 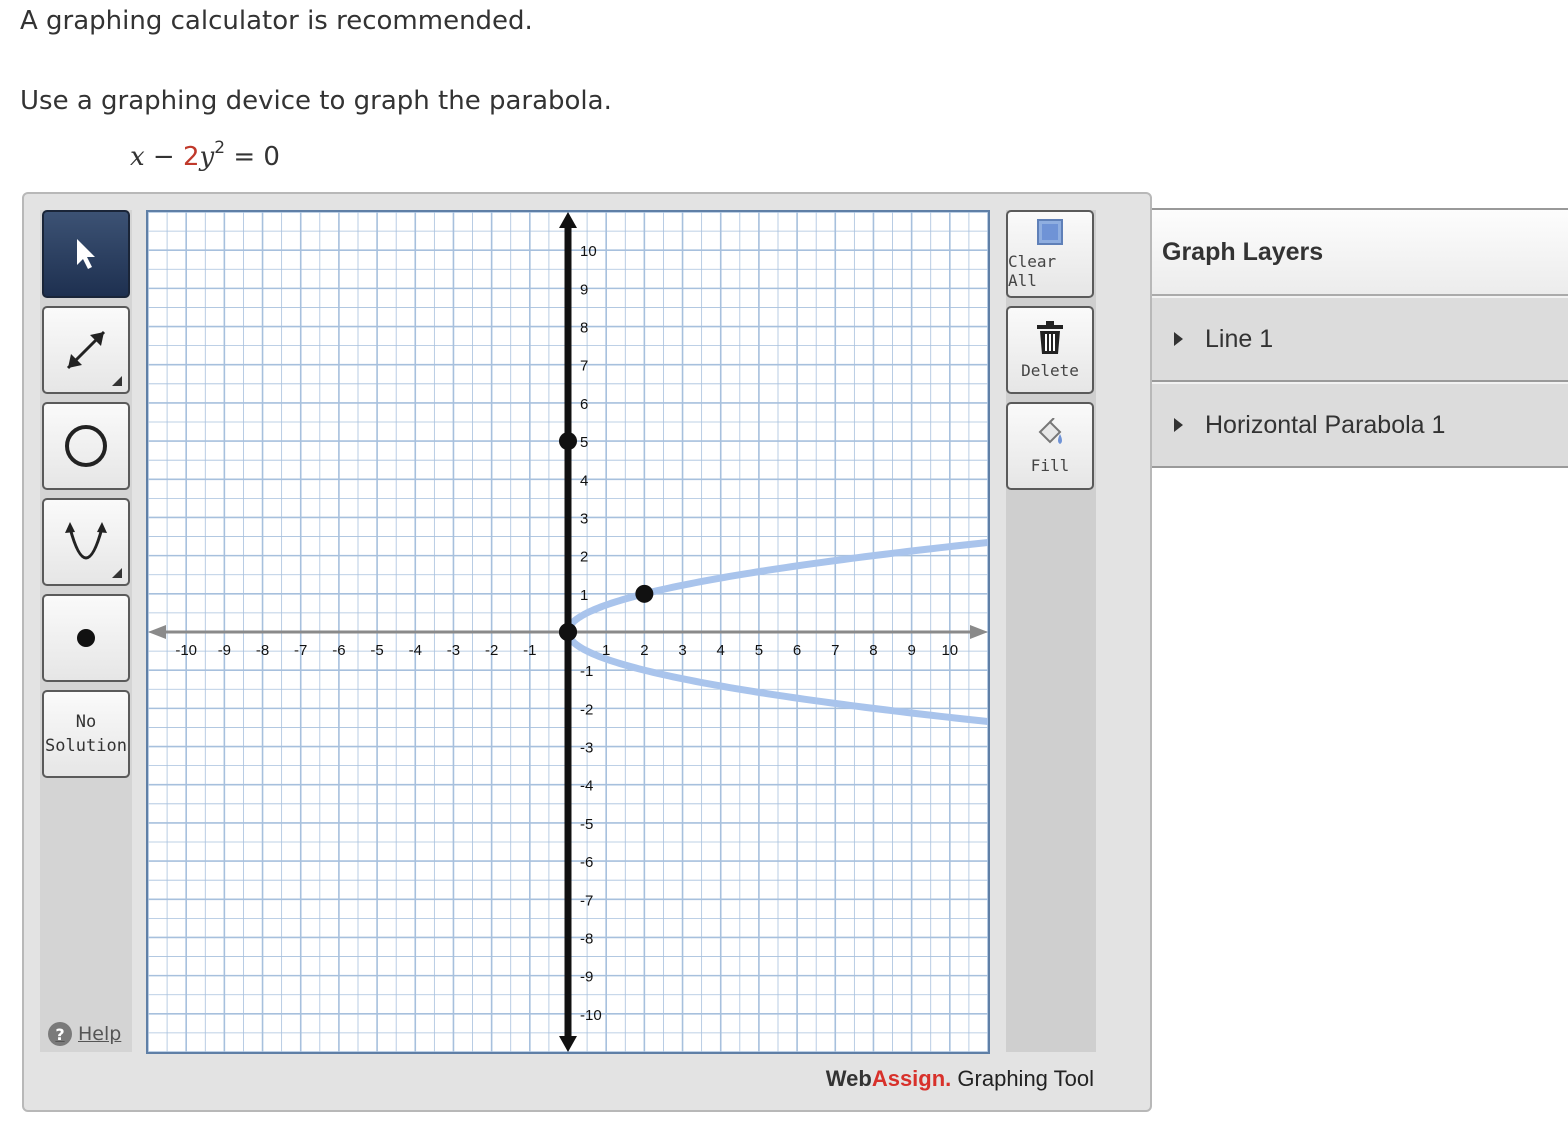 I want to click on x-tick-label: 8, so click(x=873, y=650).